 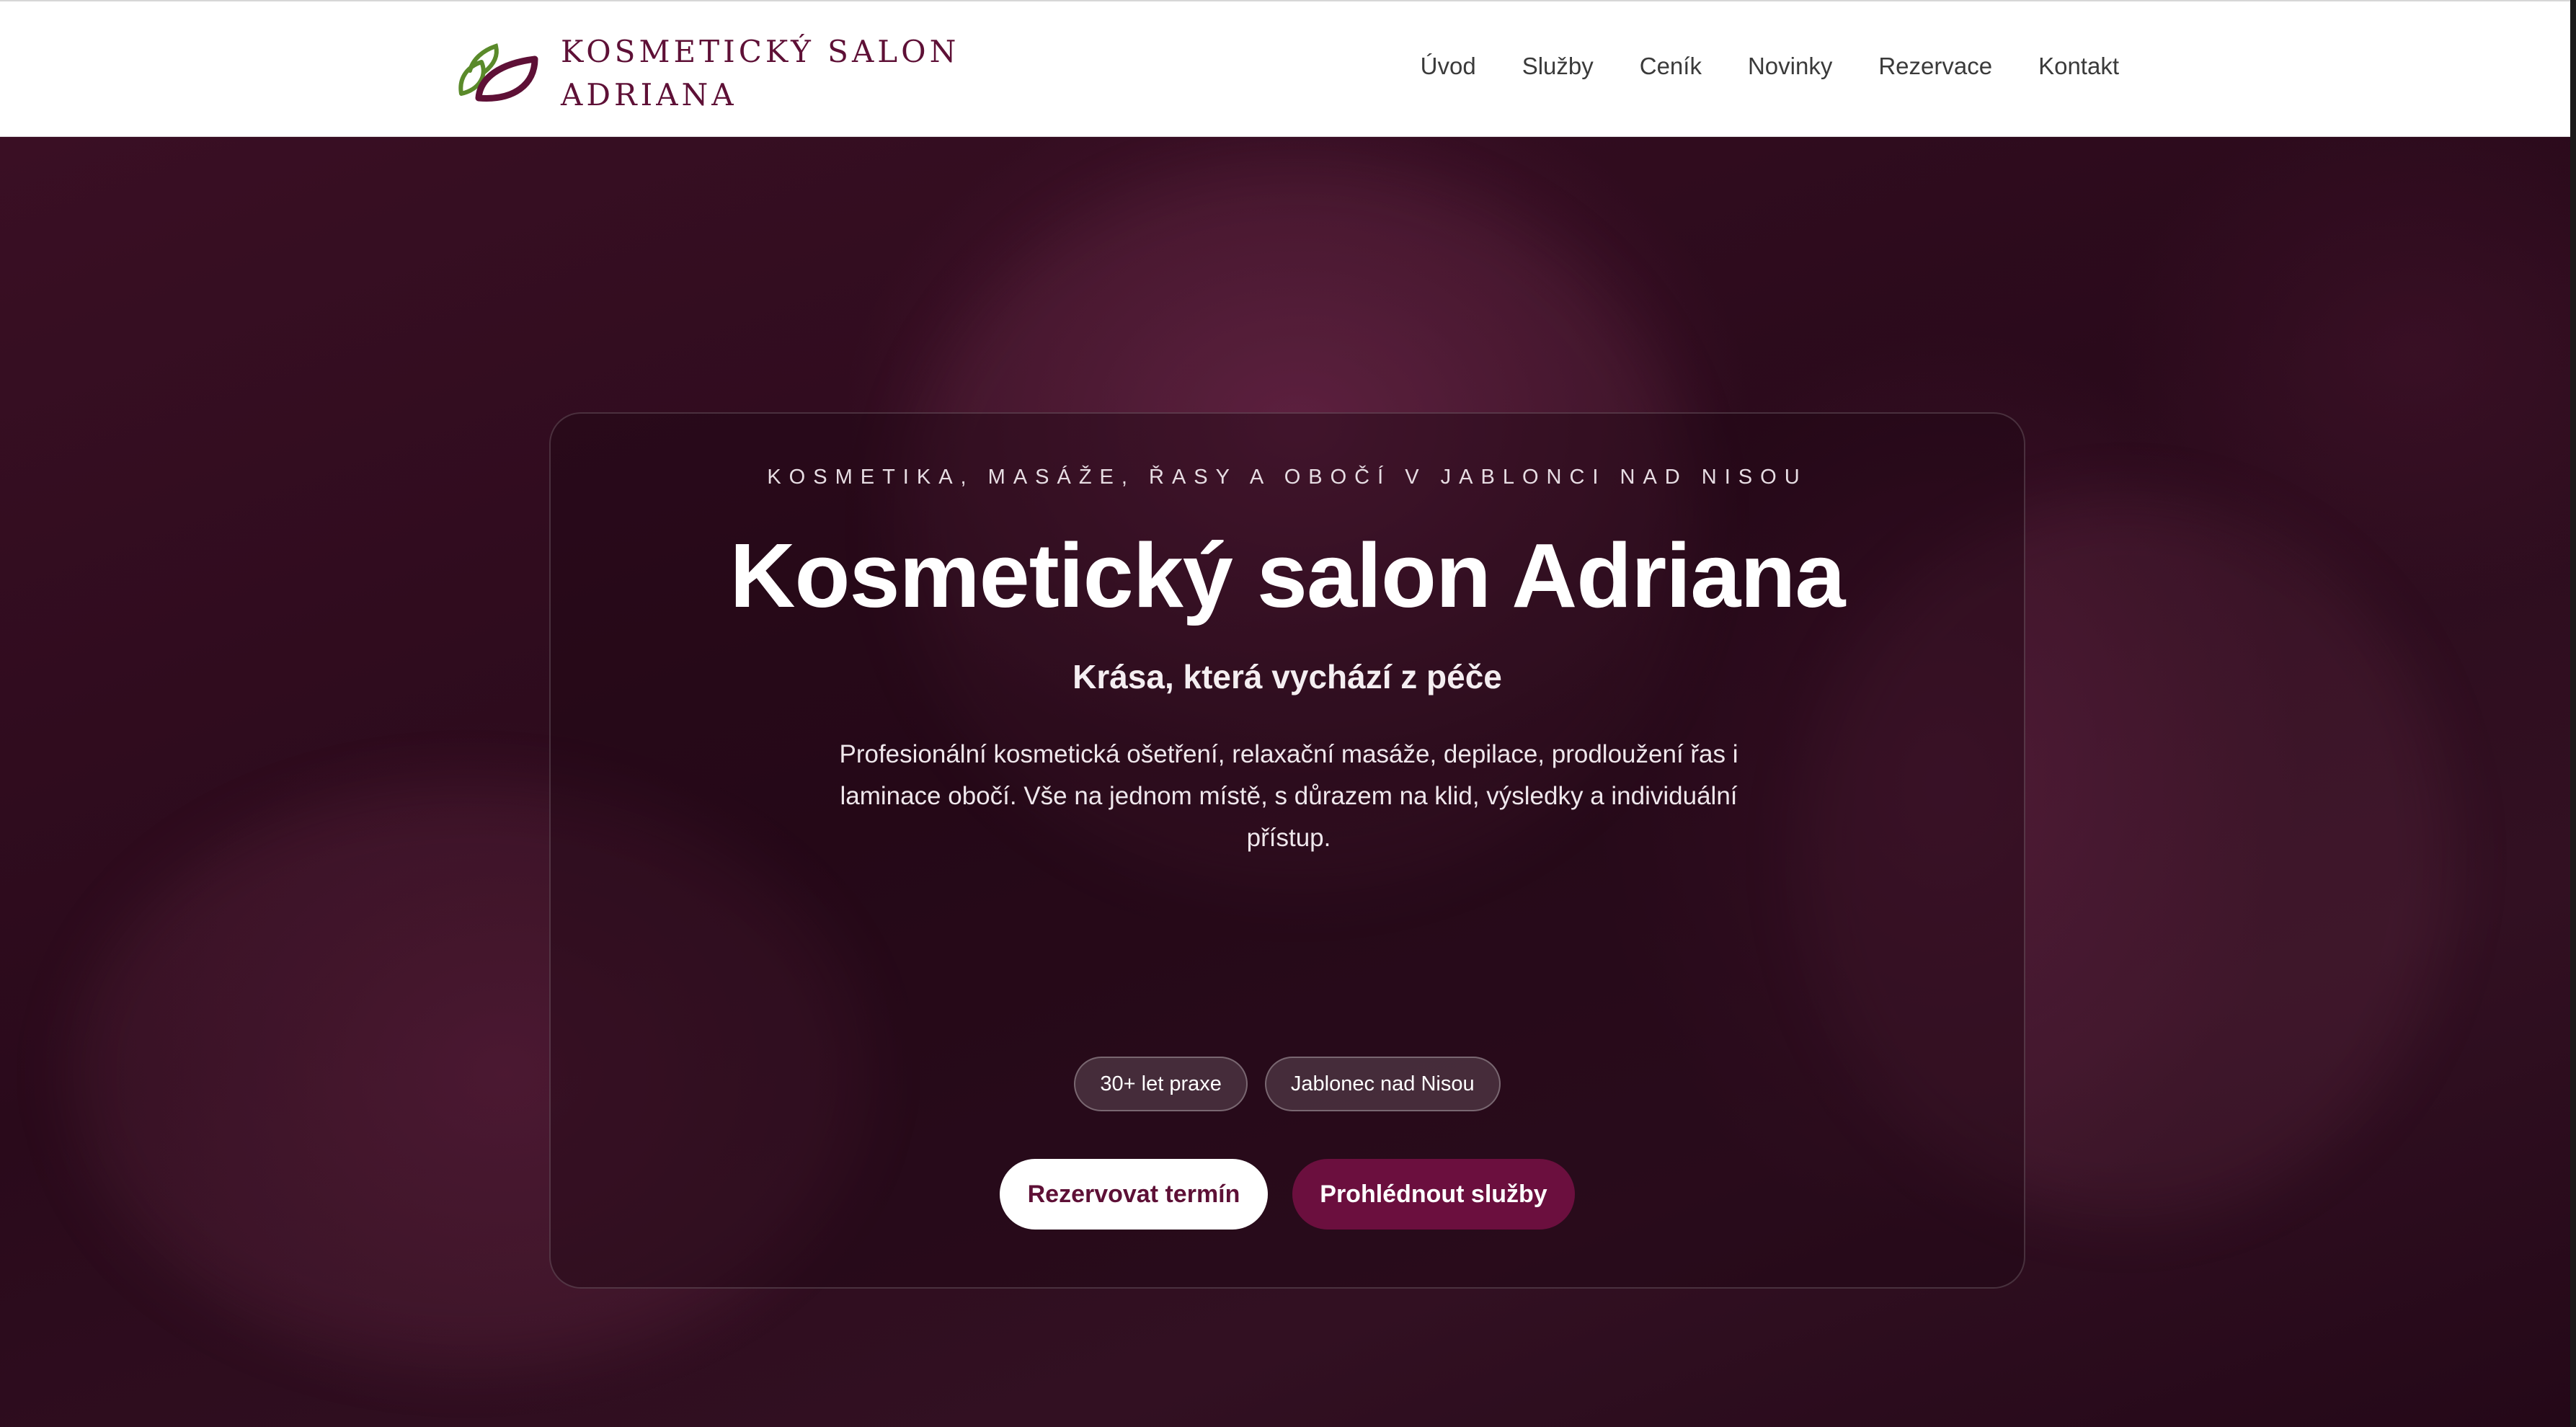 What do you see at coordinates (1382, 1084) in the screenshot?
I see `badge-location: Jablonec nad Nisou` at bounding box center [1382, 1084].